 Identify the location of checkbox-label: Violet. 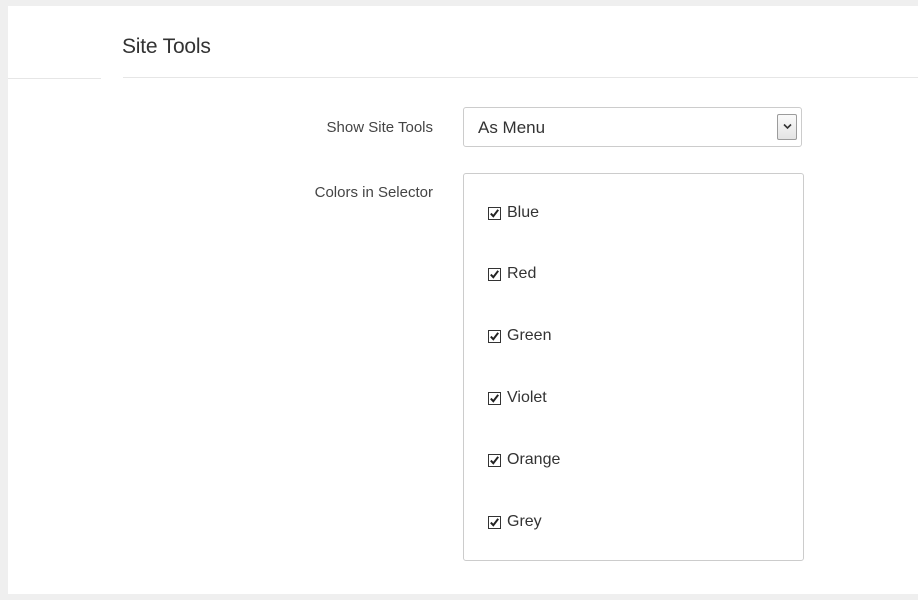
(527, 397).